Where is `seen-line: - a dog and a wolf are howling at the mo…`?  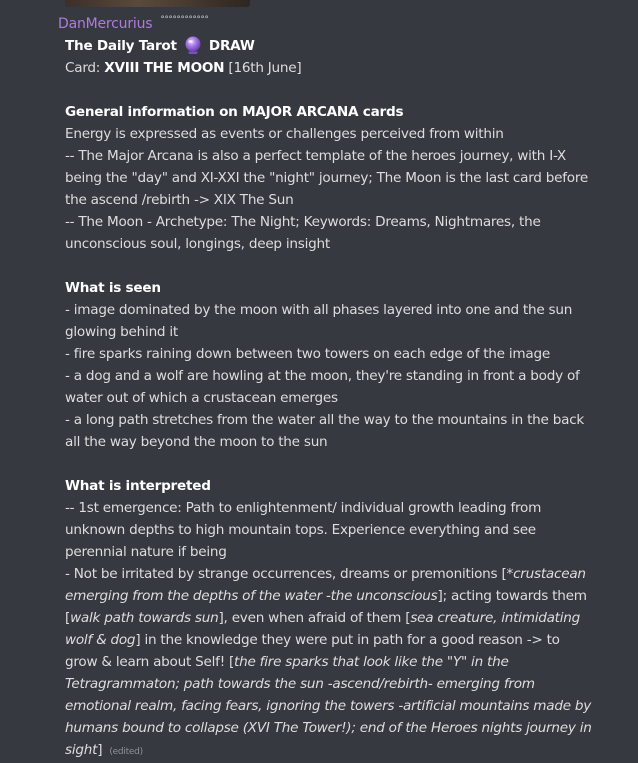 seen-line: - a dog and a wolf are howling at the mo… is located at coordinates (322, 387).